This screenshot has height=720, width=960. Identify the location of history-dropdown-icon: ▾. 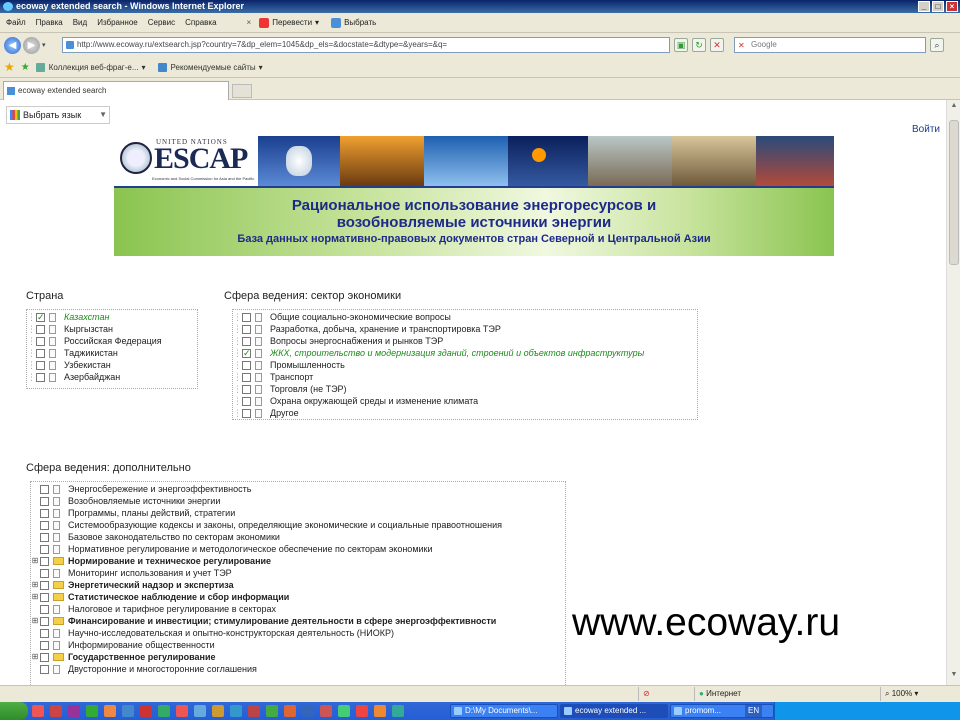
(44, 45).